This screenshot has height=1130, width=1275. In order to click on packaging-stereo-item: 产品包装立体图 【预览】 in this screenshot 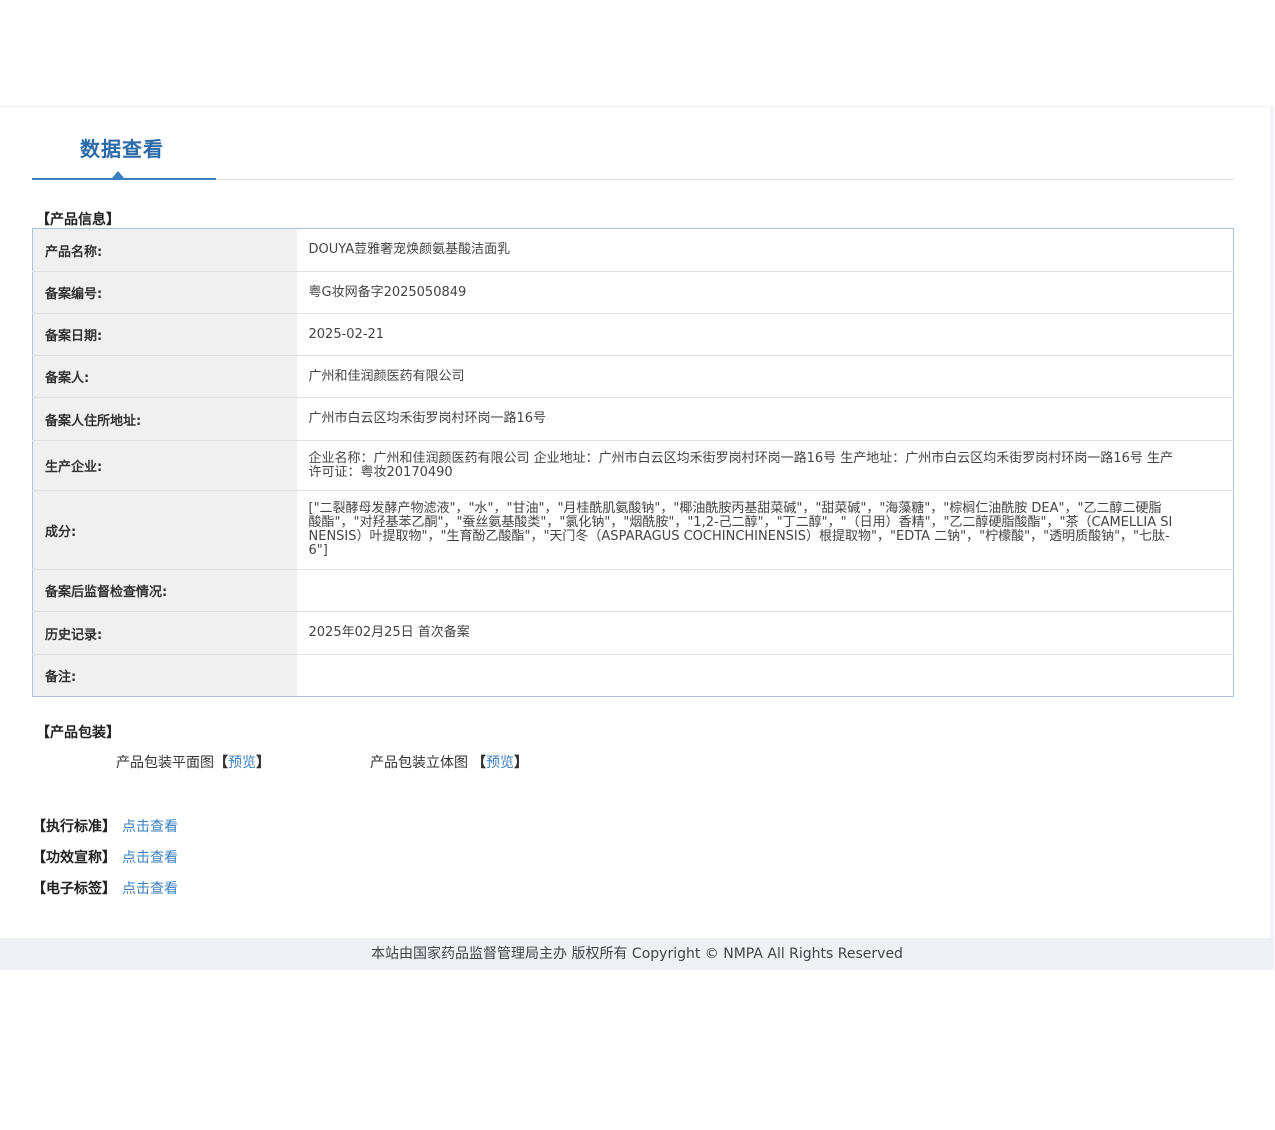, I will do `click(449, 762)`.